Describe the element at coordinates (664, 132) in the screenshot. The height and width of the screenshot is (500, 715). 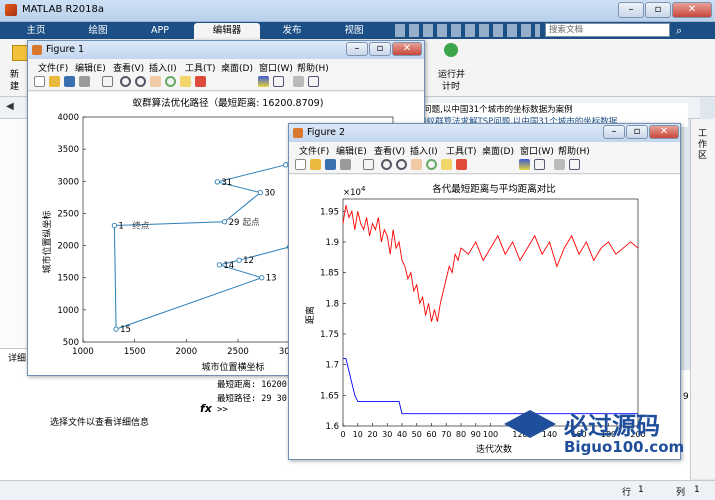
I see `figure-2-close: ✕` at that location.